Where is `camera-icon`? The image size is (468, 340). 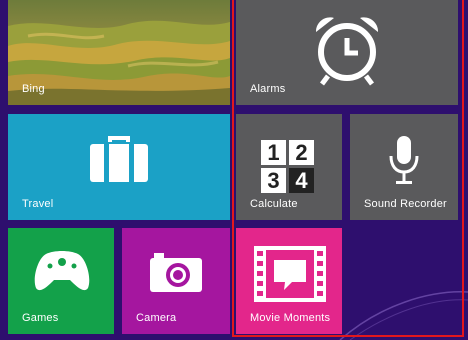
camera-icon is located at coordinates (176, 272).